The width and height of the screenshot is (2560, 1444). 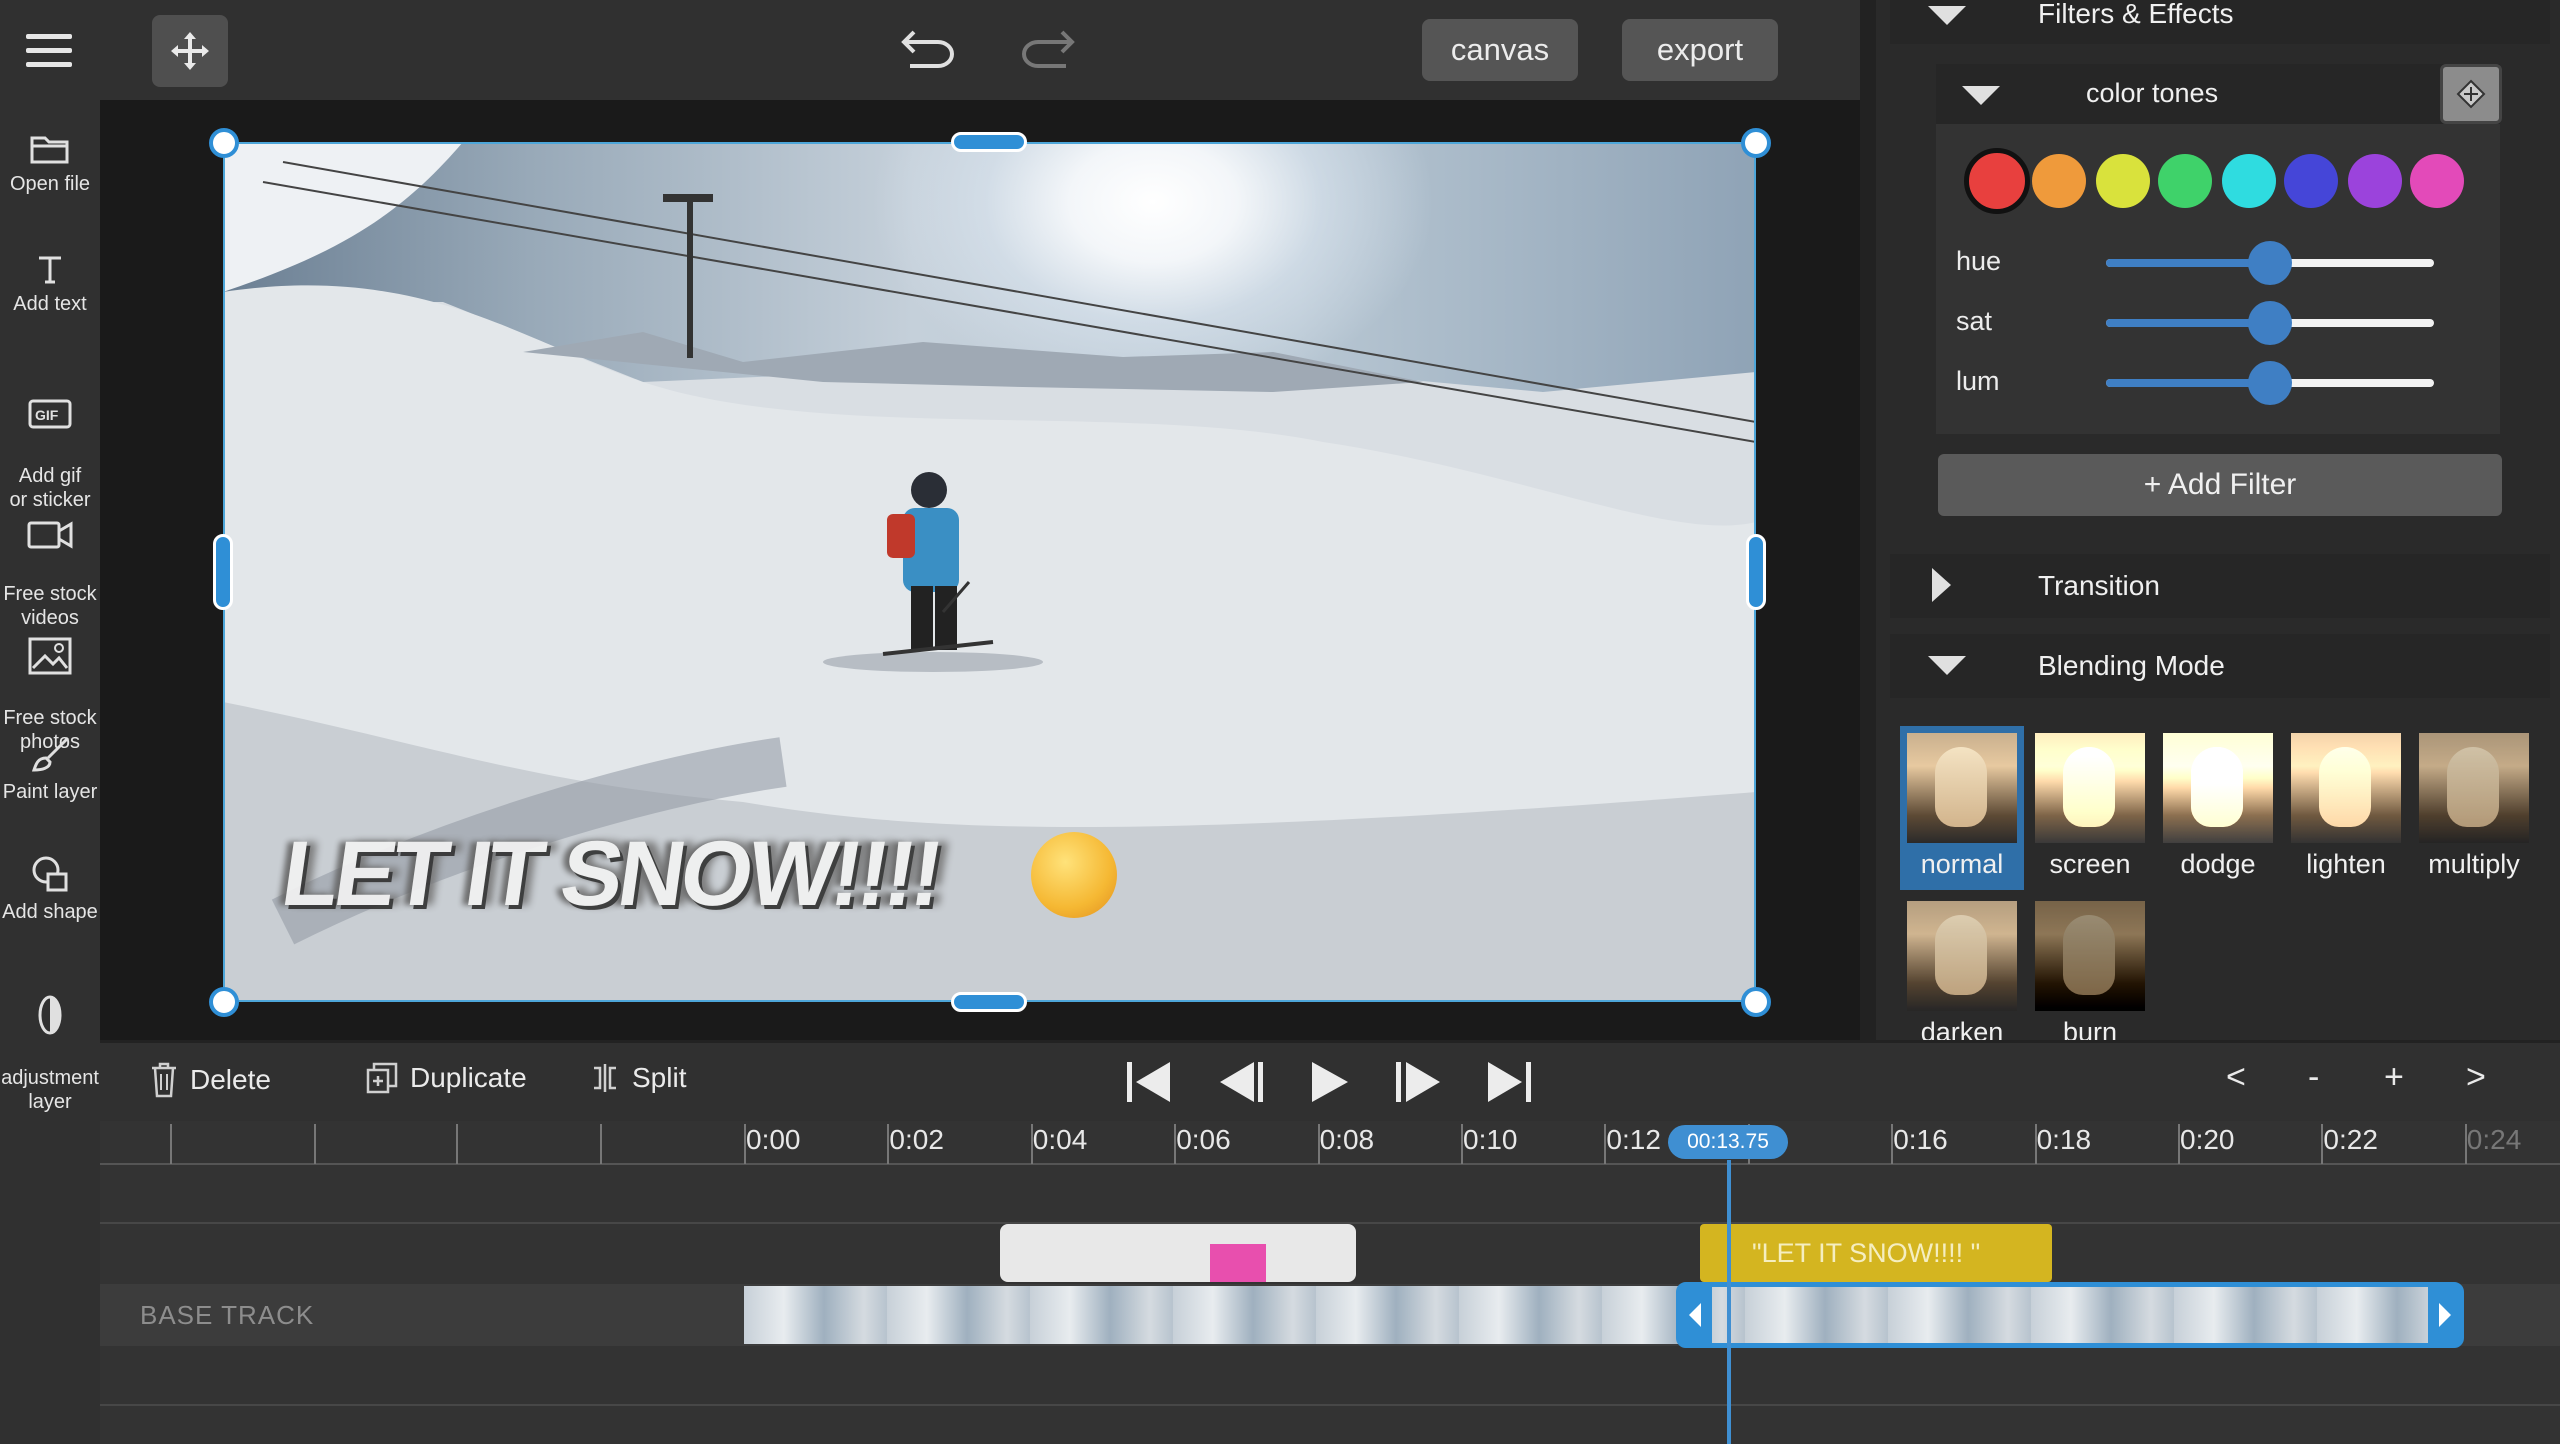 I want to click on brush-icon, so click(x=50, y=754).